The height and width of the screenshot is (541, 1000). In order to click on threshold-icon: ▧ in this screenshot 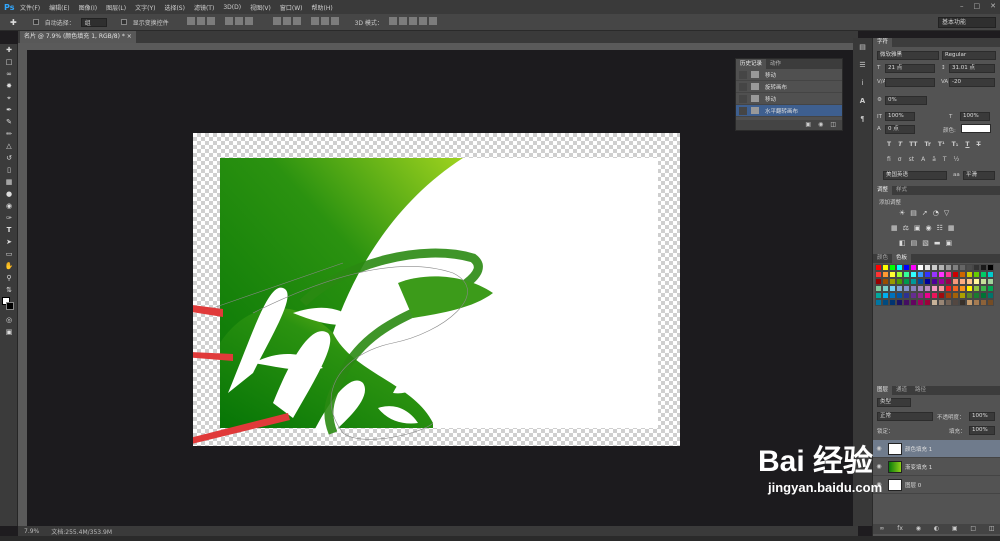, I will do `click(925, 243)`.